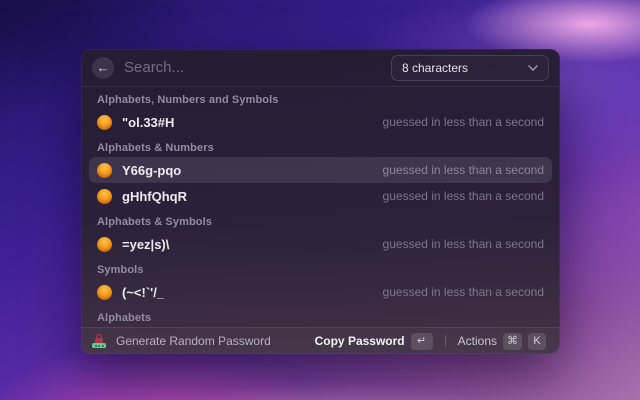  Describe the element at coordinates (103, 67) in the screenshot. I see `back-button: ←` at that location.